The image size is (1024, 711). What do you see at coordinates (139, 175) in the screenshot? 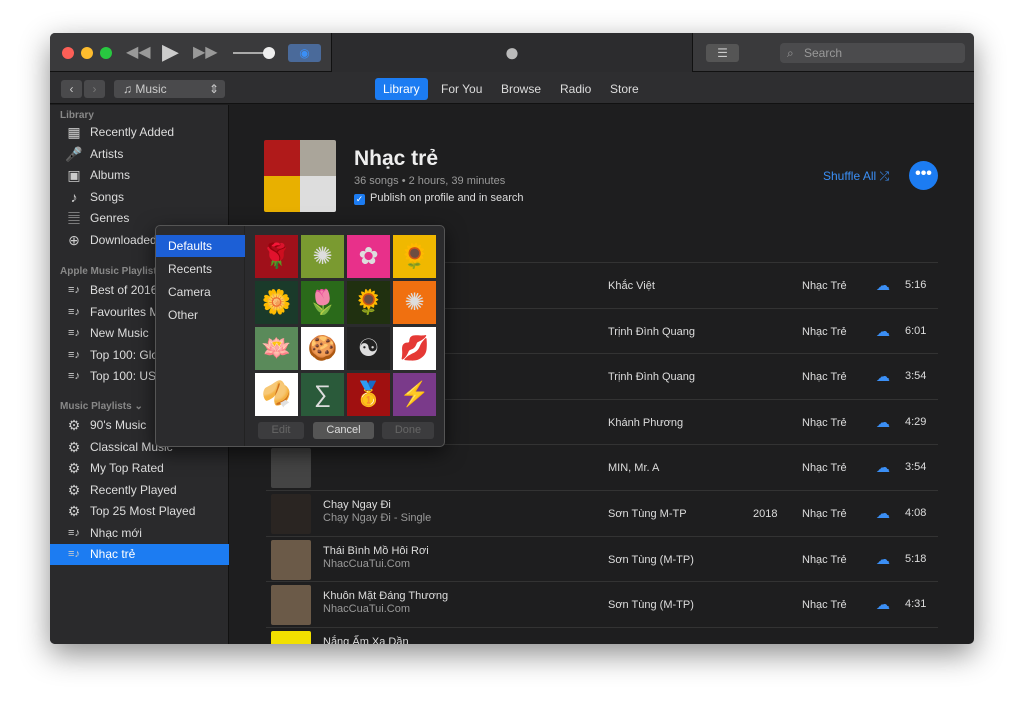
I see `sidebar-item: ▣ Albums` at bounding box center [139, 175].